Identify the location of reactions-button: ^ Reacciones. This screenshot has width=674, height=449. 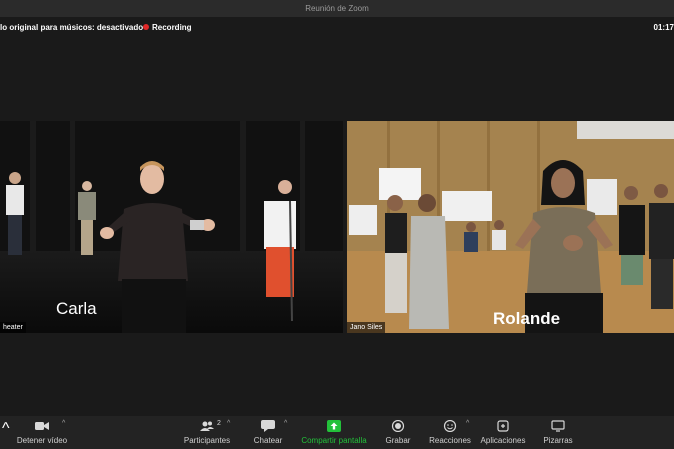
(450, 432).